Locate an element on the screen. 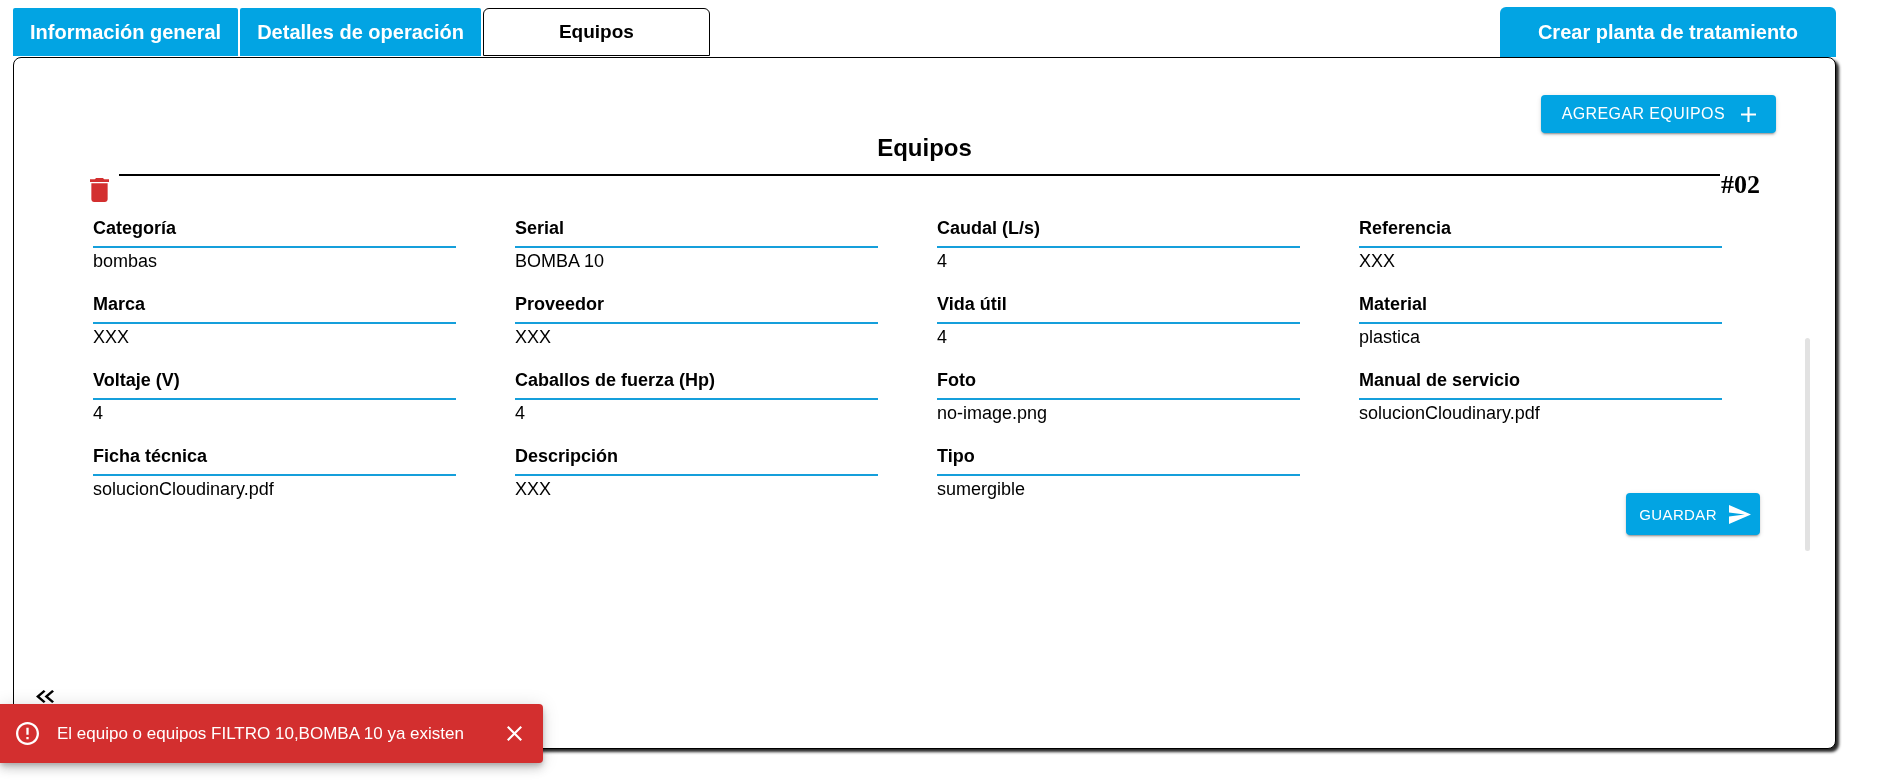 The height and width of the screenshot is (781, 1883). create-plant-button: Crear planta de tratamiento is located at coordinates (1667, 32).